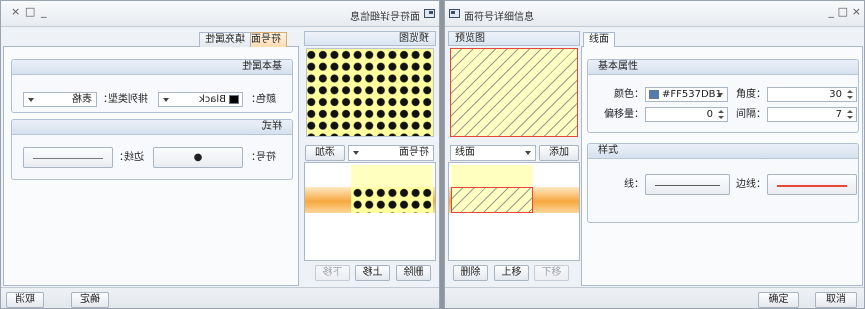 The image size is (865, 309). I want to click on interval-label: 间隔：, so click(751, 114).